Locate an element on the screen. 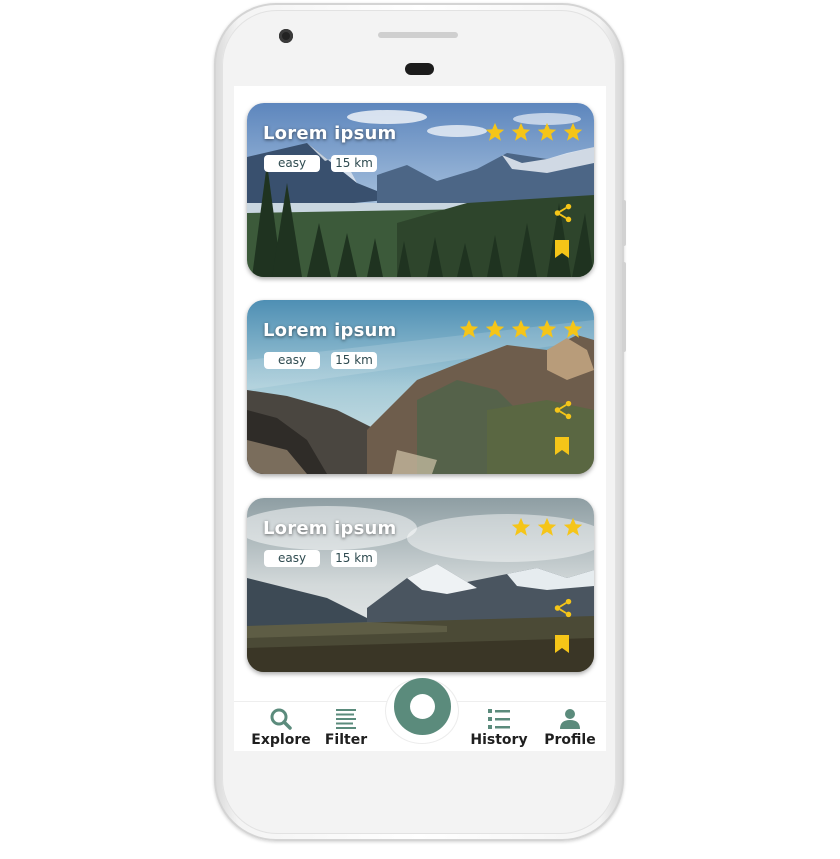 The width and height of the screenshot is (840, 859). record-button-icon is located at coordinates (422, 706).